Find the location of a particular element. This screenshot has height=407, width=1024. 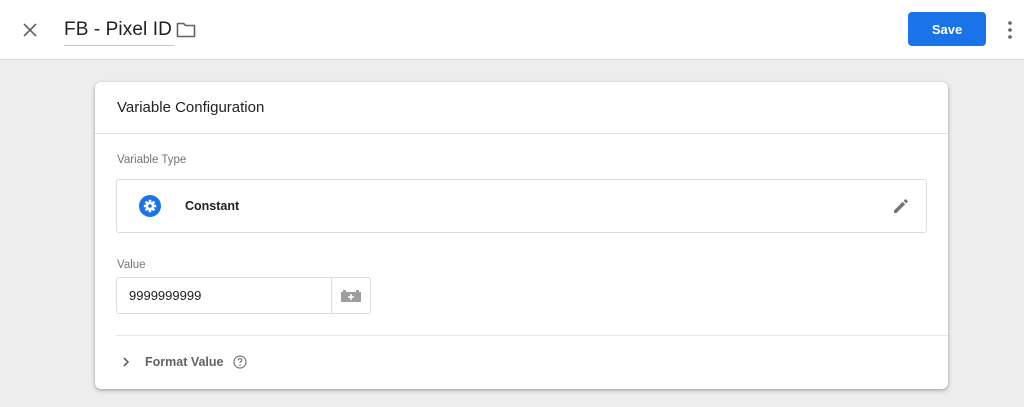

format-value-toggle: Format Value is located at coordinates (184, 362).